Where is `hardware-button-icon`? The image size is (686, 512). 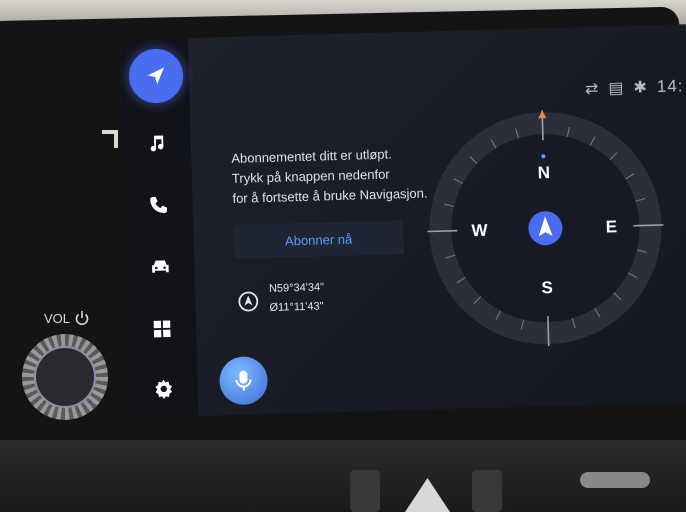
hardware-button-icon is located at coordinates (111, 139).